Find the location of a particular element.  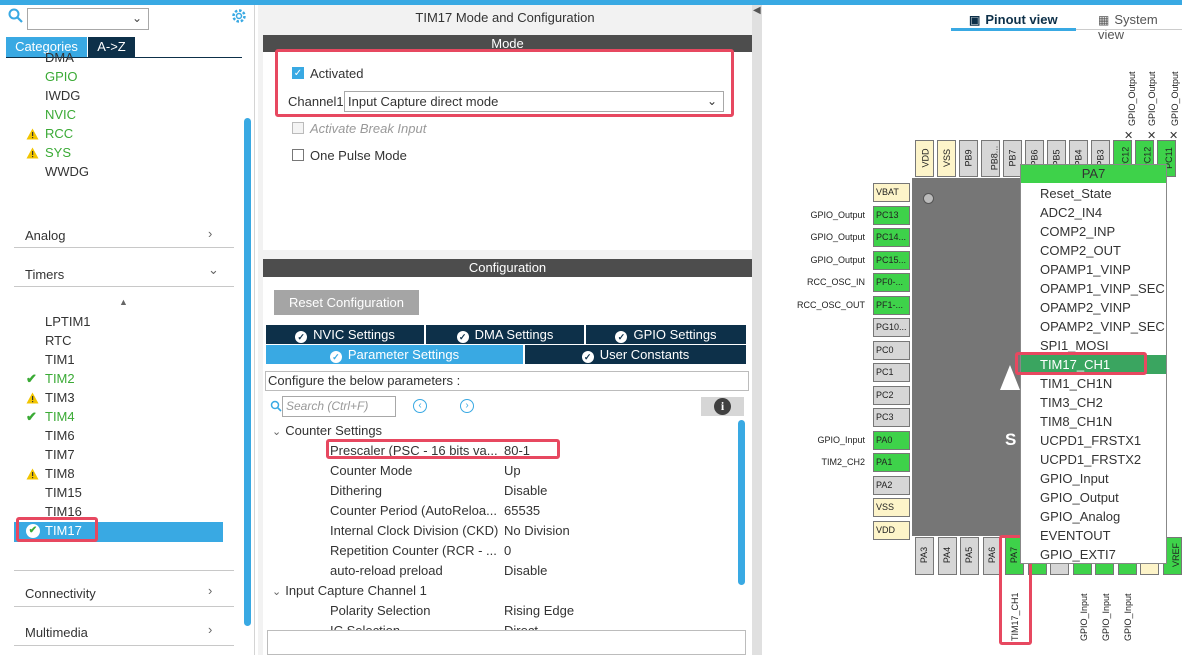

list-item: NVIC is located at coordinates (60, 115).